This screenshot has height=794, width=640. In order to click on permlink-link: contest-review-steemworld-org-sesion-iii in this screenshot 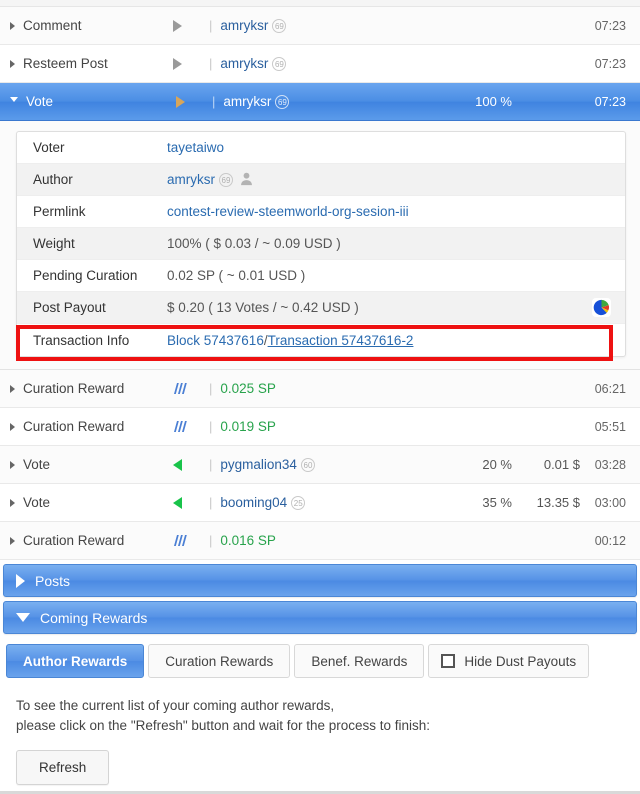, I will do `click(288, 211)`.